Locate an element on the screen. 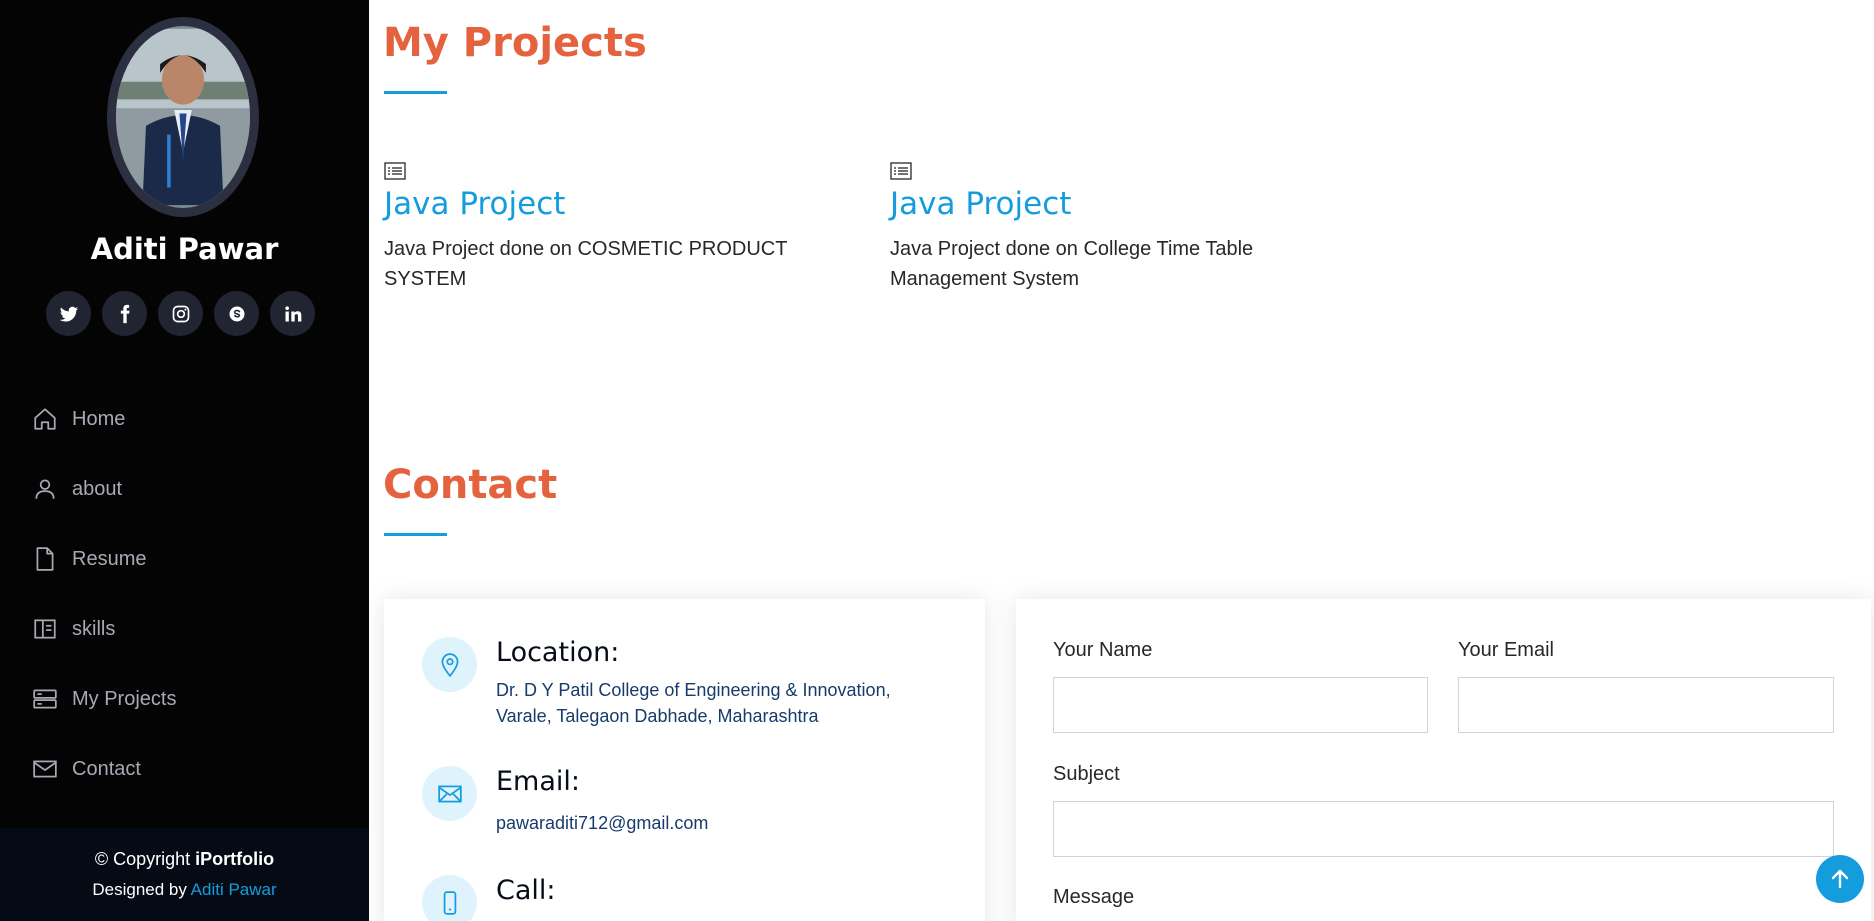 The image size is (1874, 921). linkedin-icon is located at coordinates (292, 313).